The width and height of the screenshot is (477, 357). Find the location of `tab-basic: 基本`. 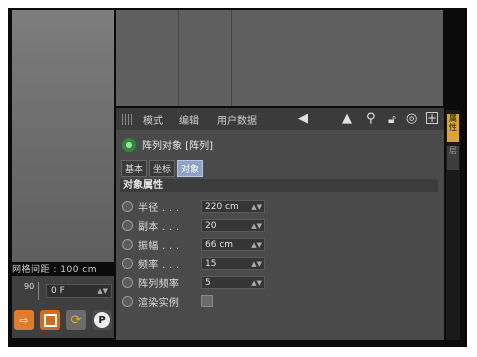

tab-basic: 基本 is located at coordinates (134, 168).